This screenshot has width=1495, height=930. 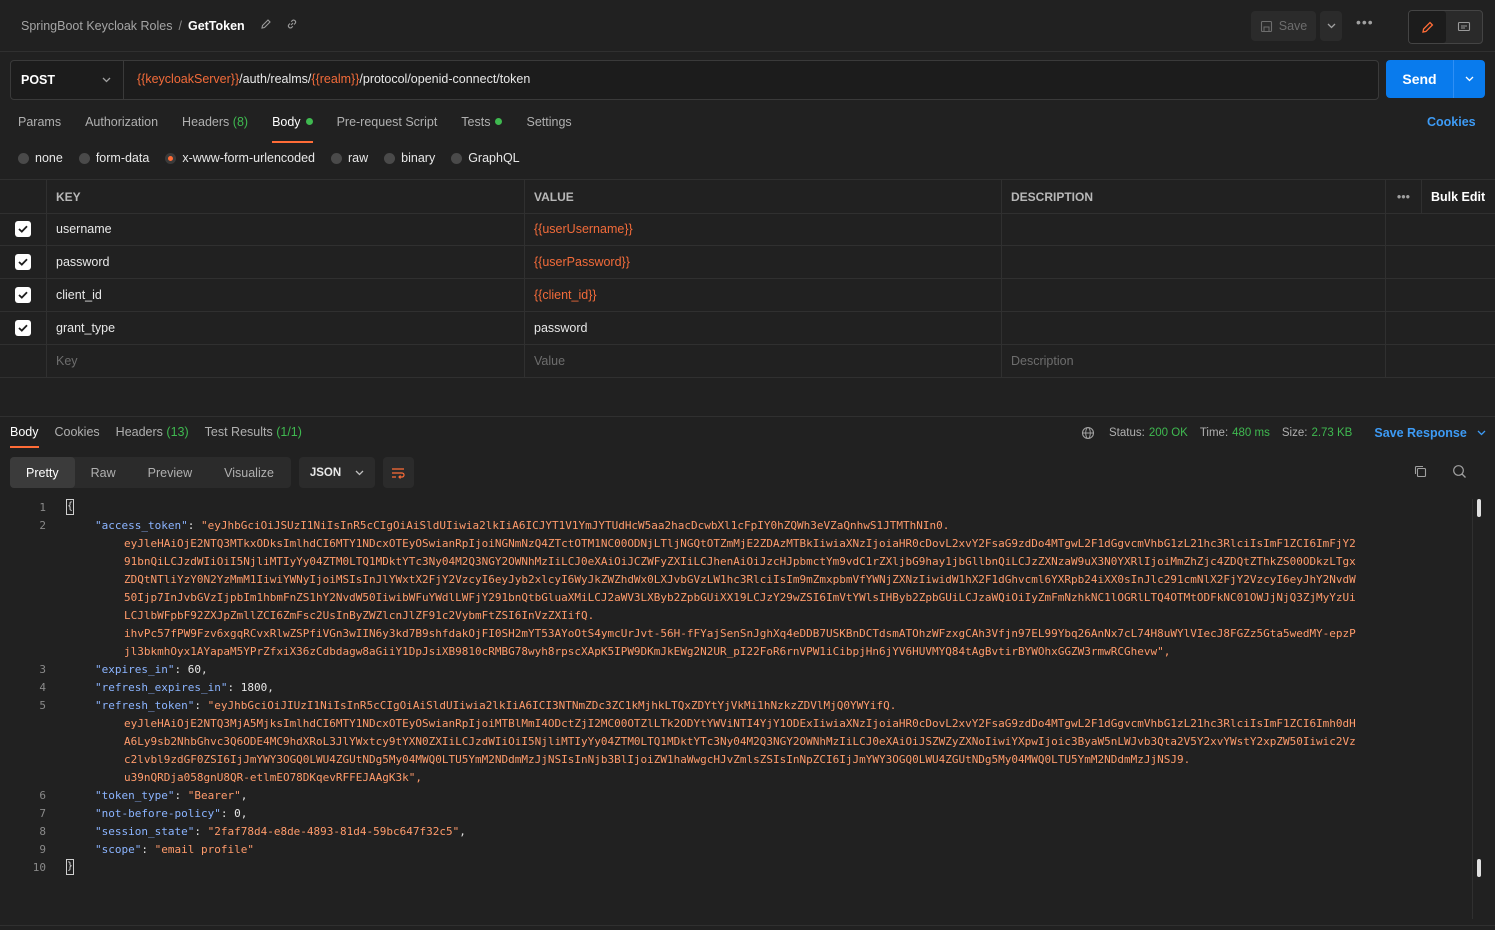 What do you see at coordinates (1266, 26) in the screenshot?
I see `save-icon` at bounding box center [1266, 26].